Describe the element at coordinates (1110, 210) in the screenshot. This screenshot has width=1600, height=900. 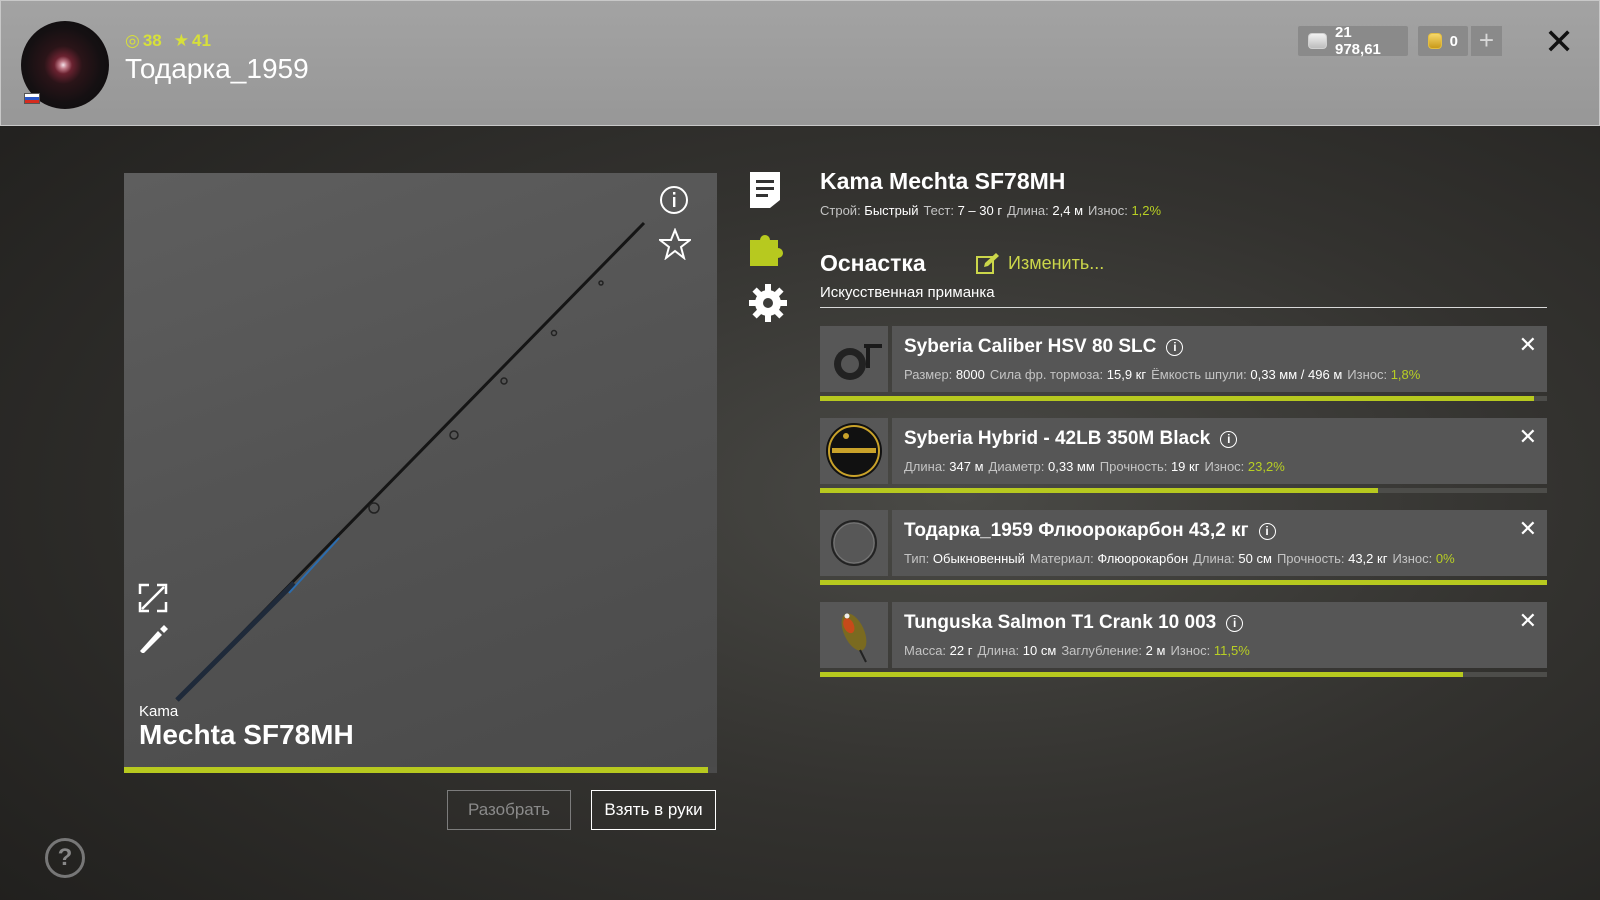
I see `rod-stat-label: Износ:` at that location.